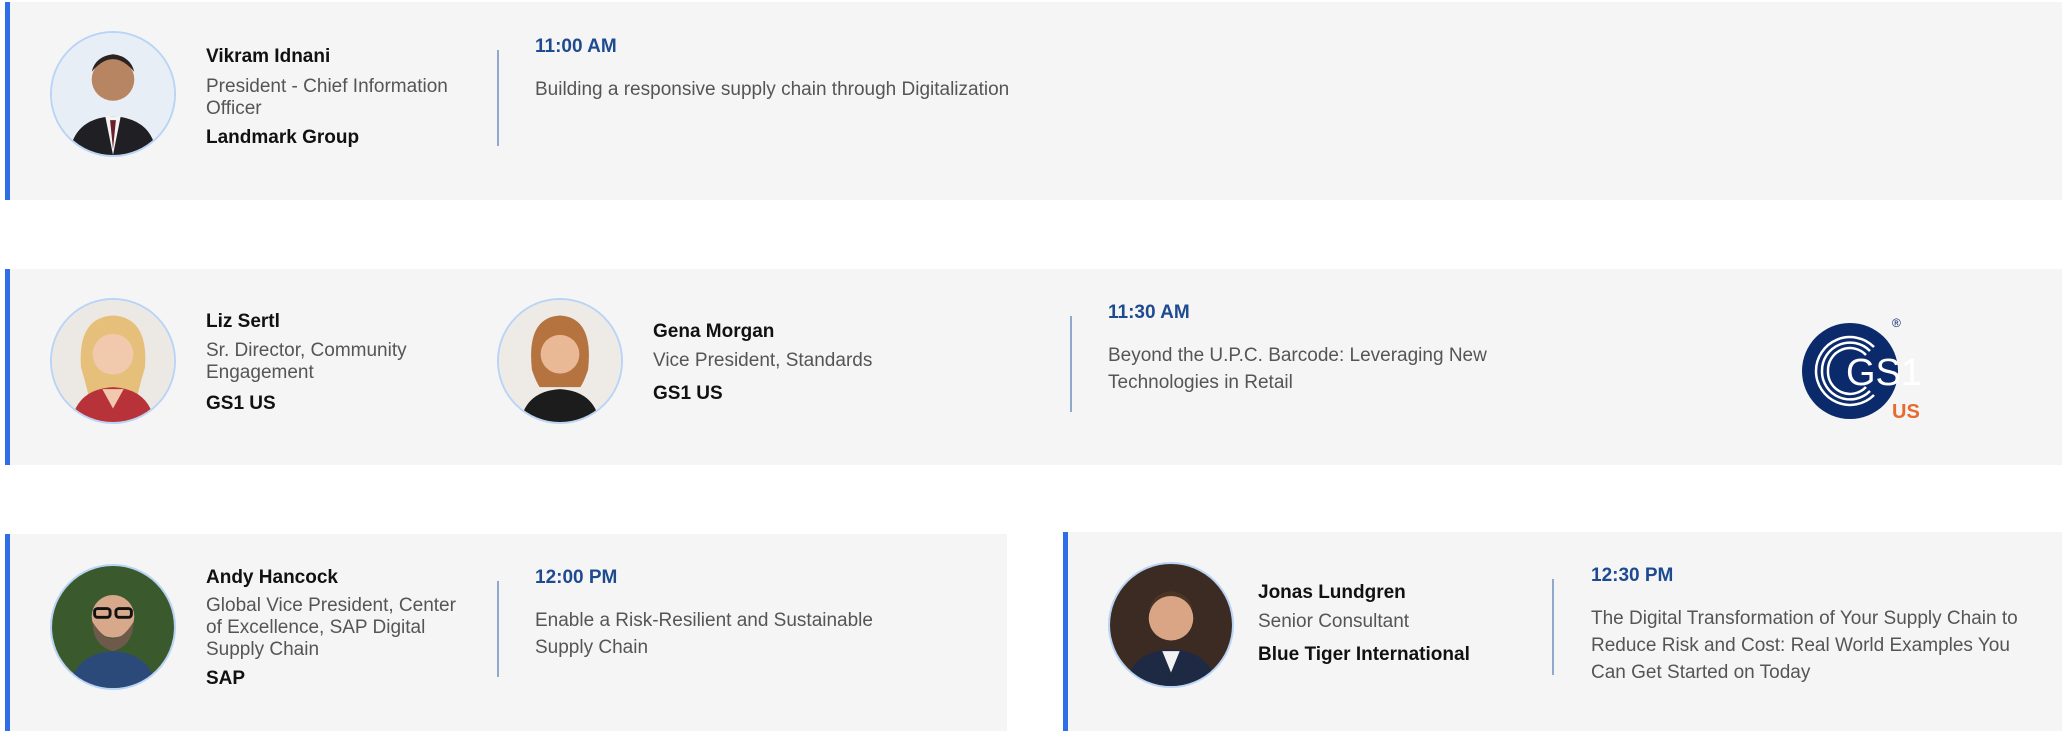 The width and height of the screenshot is (2062, 731). I want to click on speaker-name: Jonas Lundgren, so click(1332, 592).